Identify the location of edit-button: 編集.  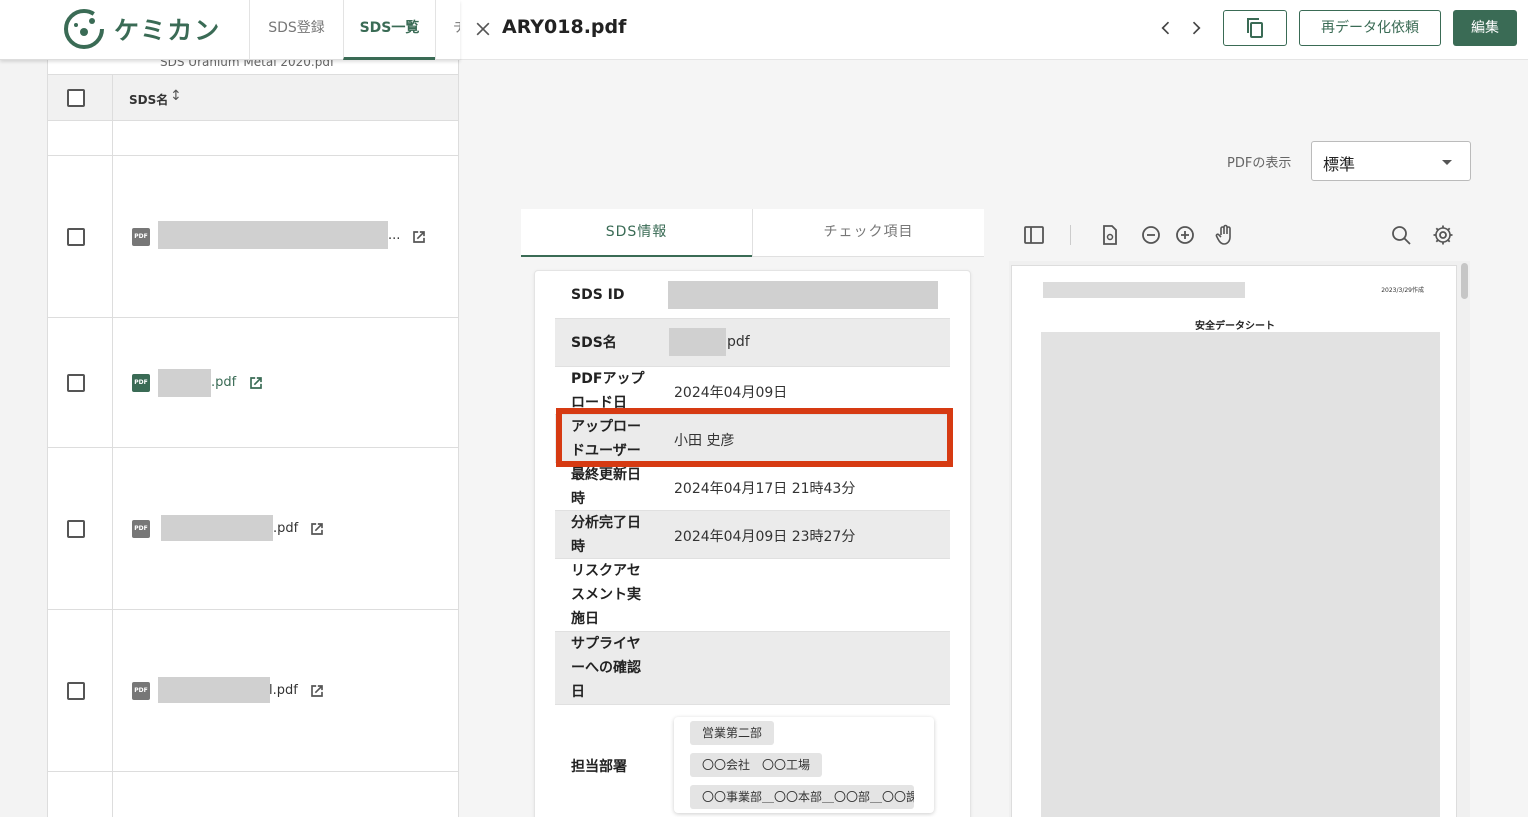
(1485, 28).